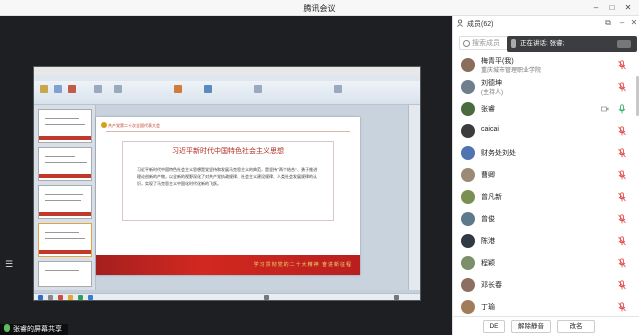 The image size is (639, 335). What do you see at coordinates (494, 326) in the screenshot?
I see `de-button: DE` at bounding box center [494, 326].